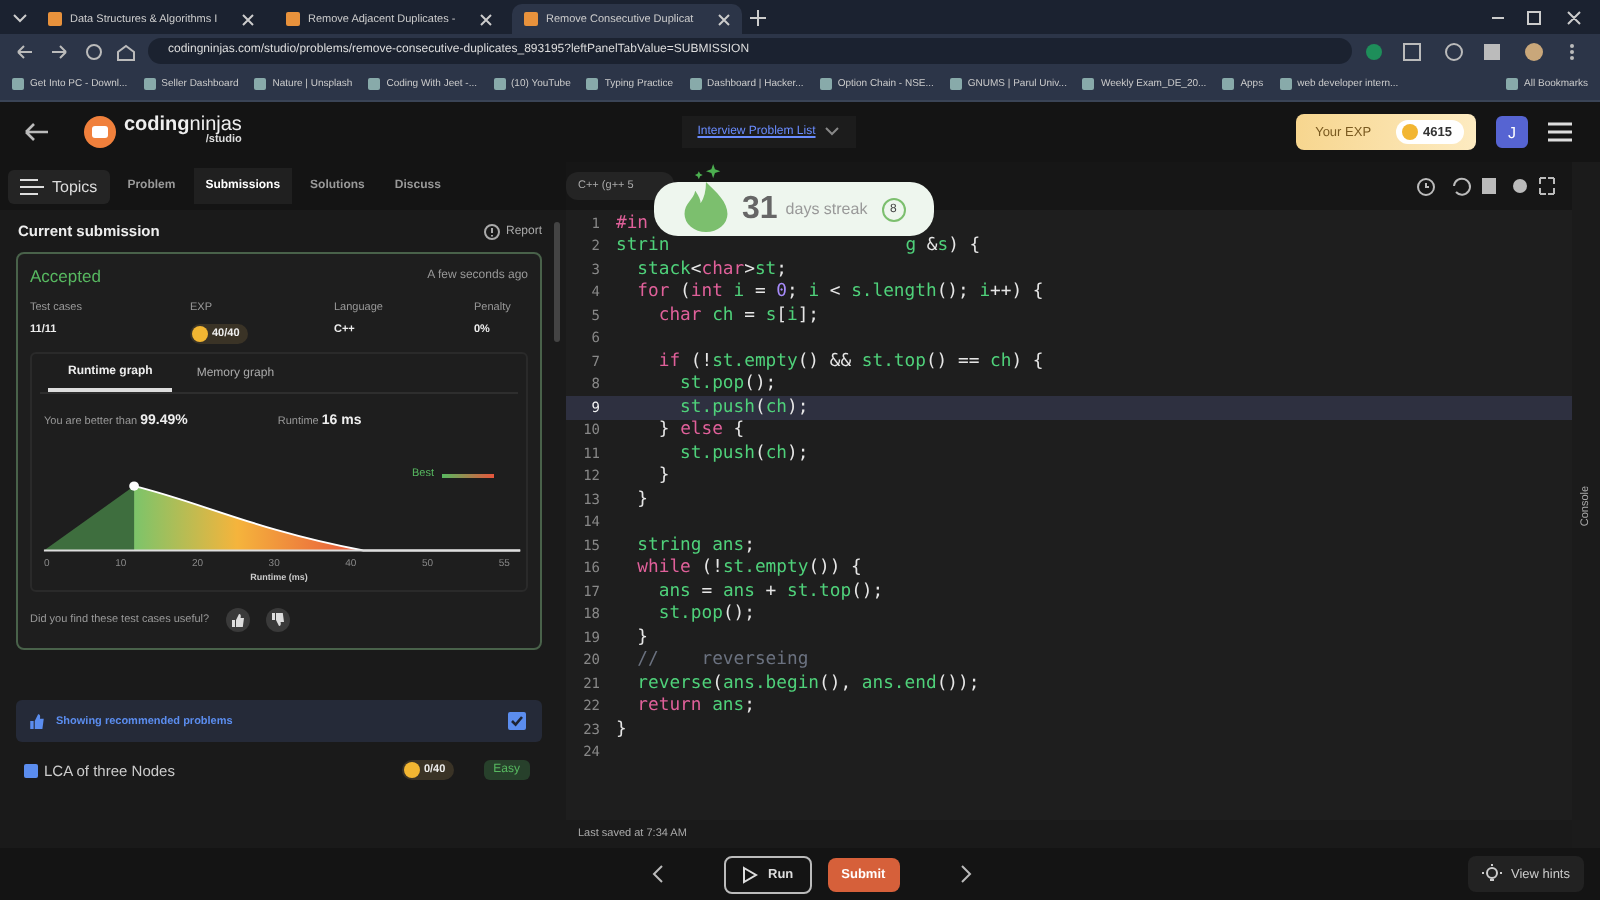 Image resolution: width=1600 pixels, height=900 pixels. What do you see at coordinates (770, 591) in the screenshot?
I see `code-line: ans = ans + st.top();` at bounding box center [770, 591].